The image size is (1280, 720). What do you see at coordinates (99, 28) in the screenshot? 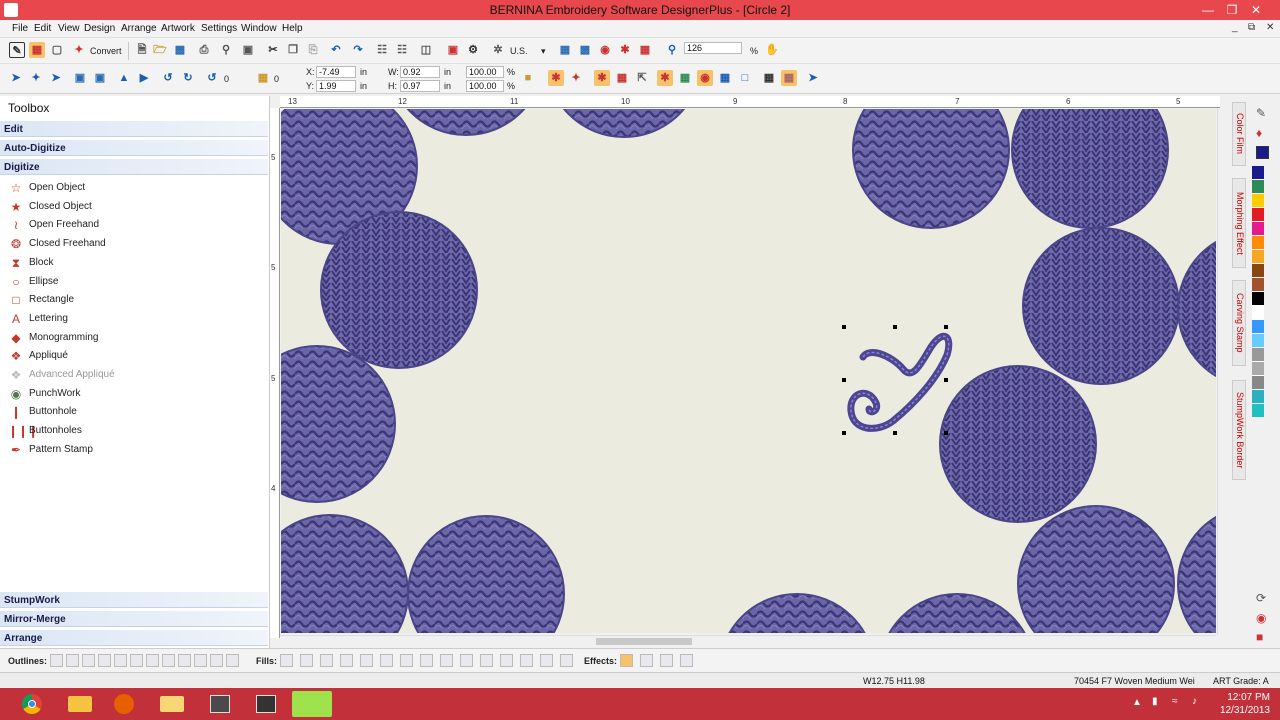
I see `menu-design: Design` at bounding box center [99, 28].